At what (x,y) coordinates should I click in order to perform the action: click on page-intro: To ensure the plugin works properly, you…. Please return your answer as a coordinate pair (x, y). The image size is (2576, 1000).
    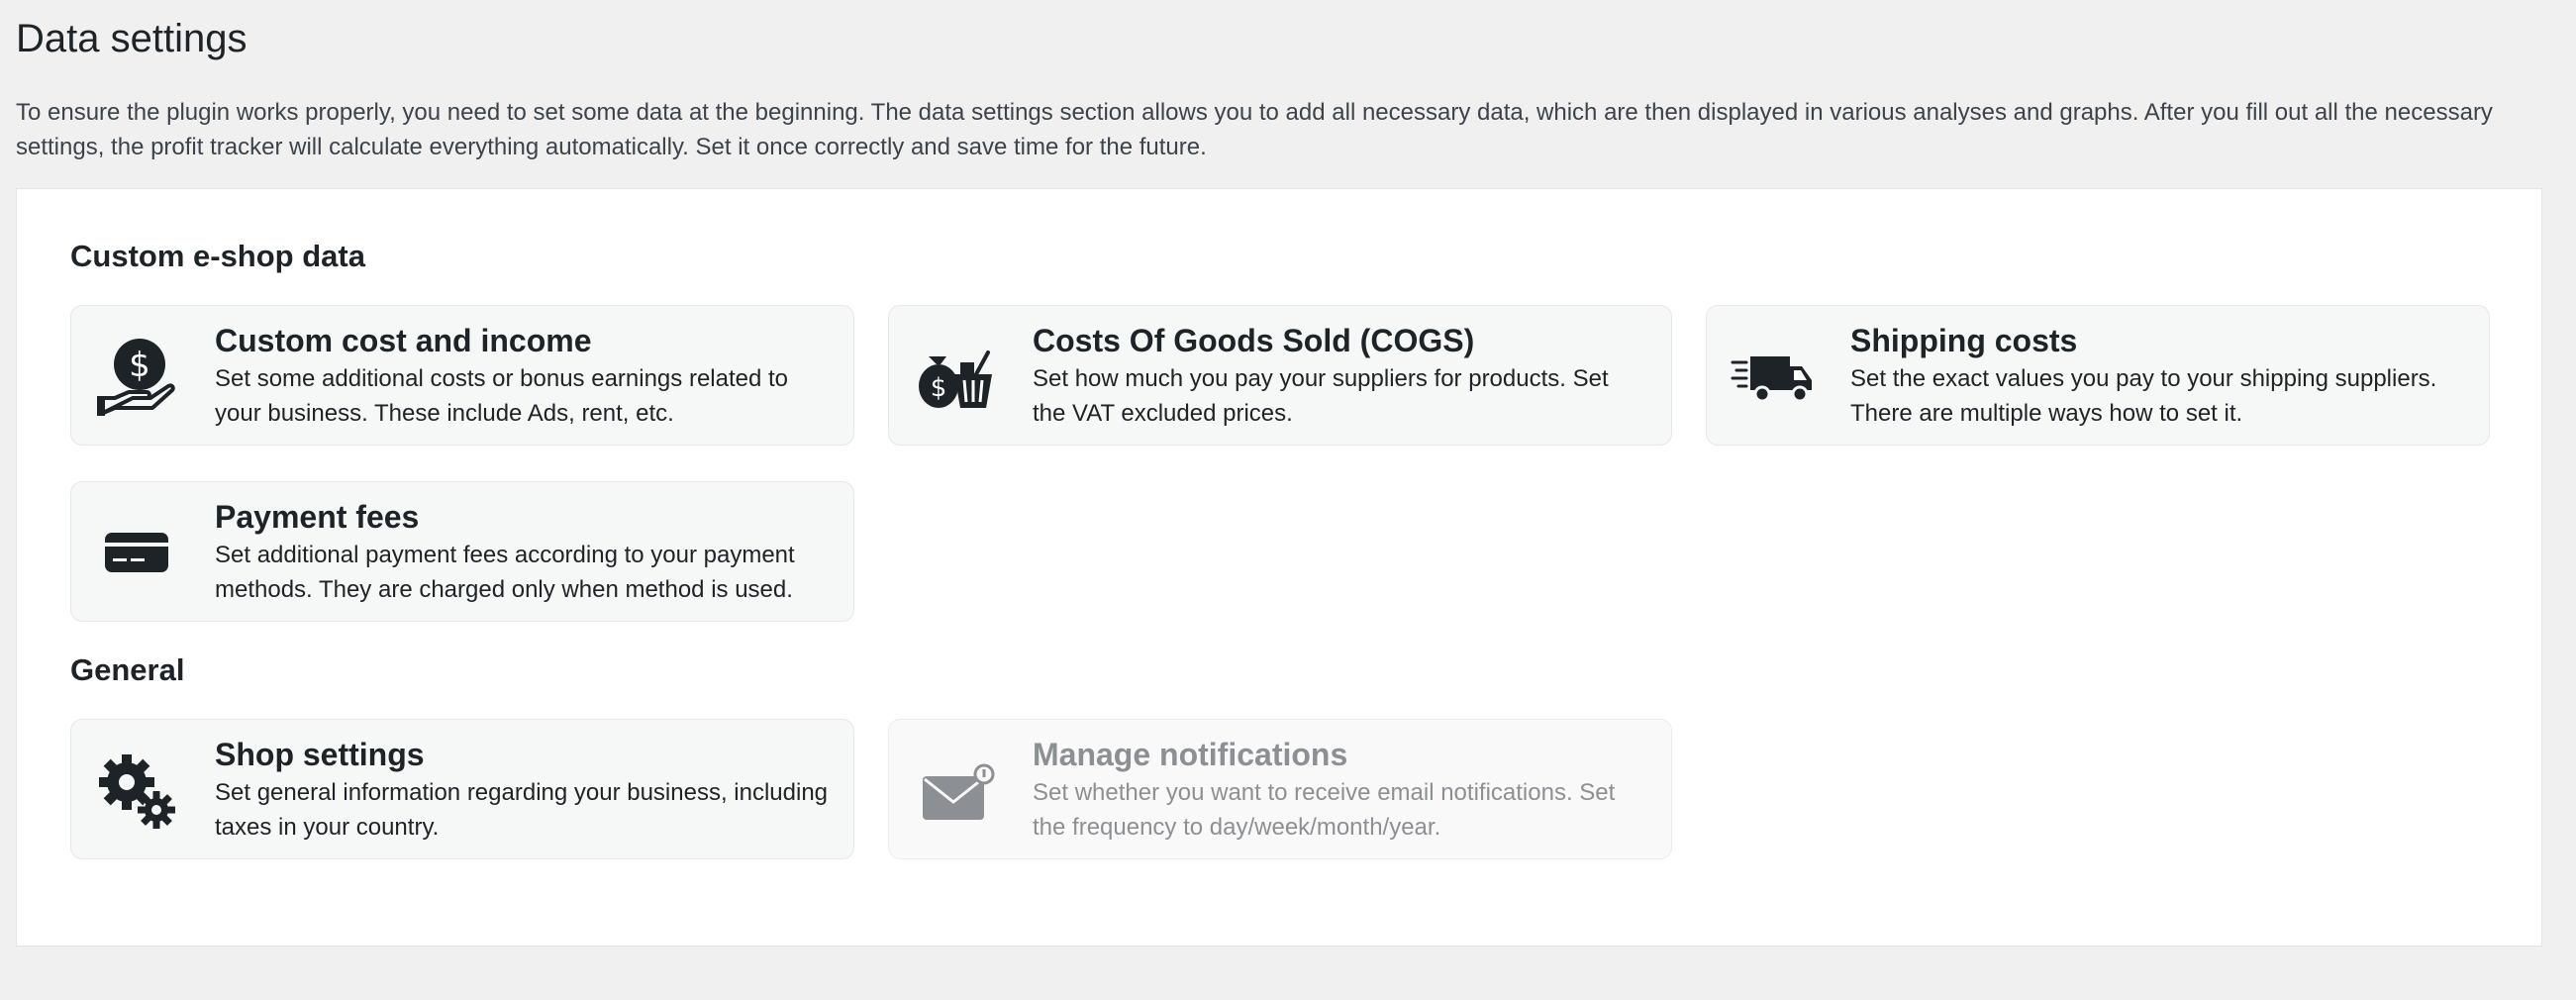
    Looking at the image, I should click on (1254, 129).